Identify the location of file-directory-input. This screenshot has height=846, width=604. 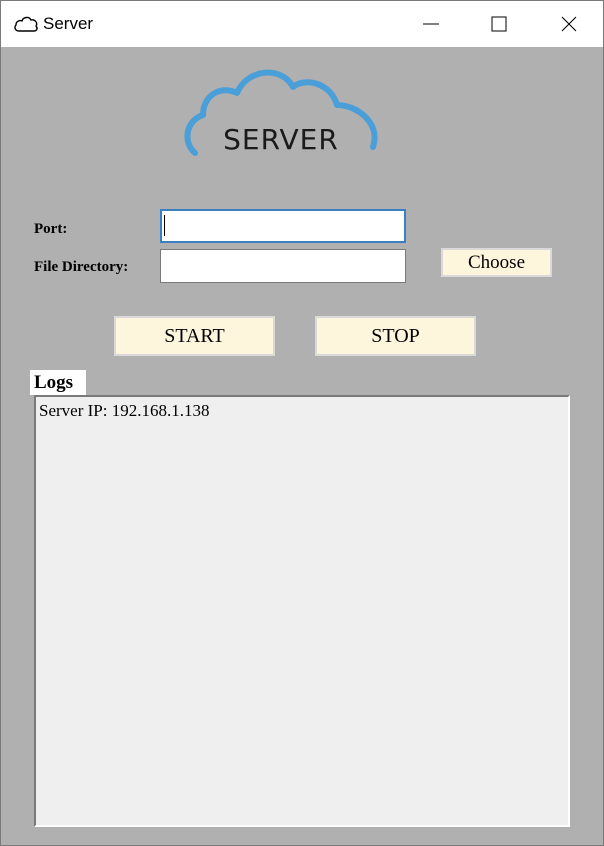
(283, 266).